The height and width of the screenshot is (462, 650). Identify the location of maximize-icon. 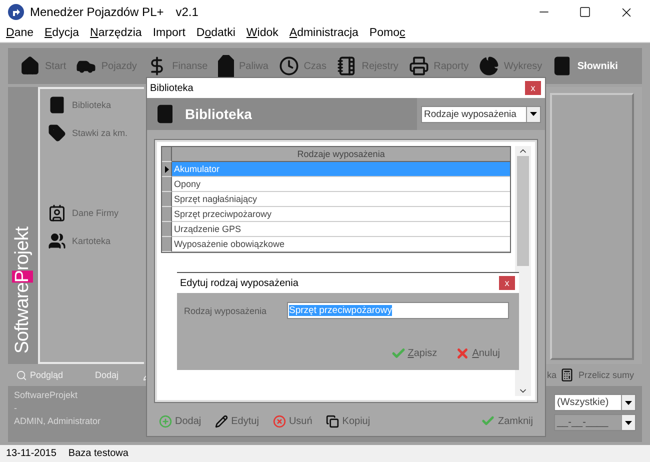
(585, 12).